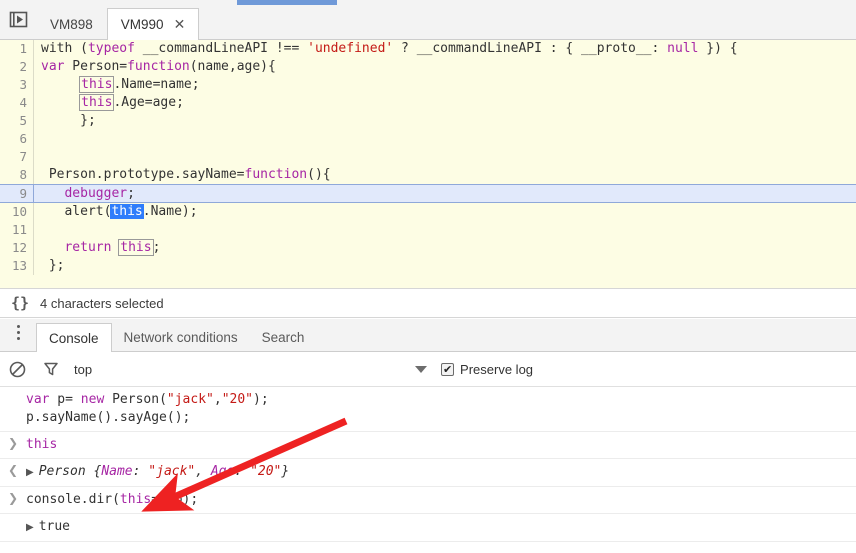 Image resolution: width=856 pixels, height=553 pixels. I want to click on console-entry-line: p.sayName().sayAge();, so click(147, 418).